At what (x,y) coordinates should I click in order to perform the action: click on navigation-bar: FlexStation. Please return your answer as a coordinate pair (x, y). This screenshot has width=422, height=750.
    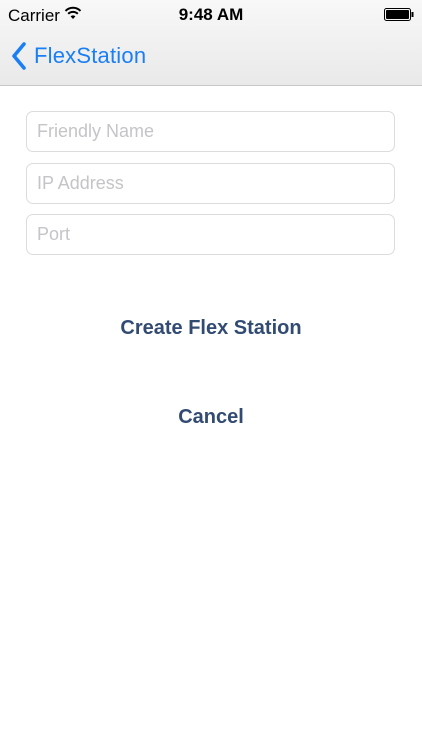
    Looking at the image, I should click on (211, 57).